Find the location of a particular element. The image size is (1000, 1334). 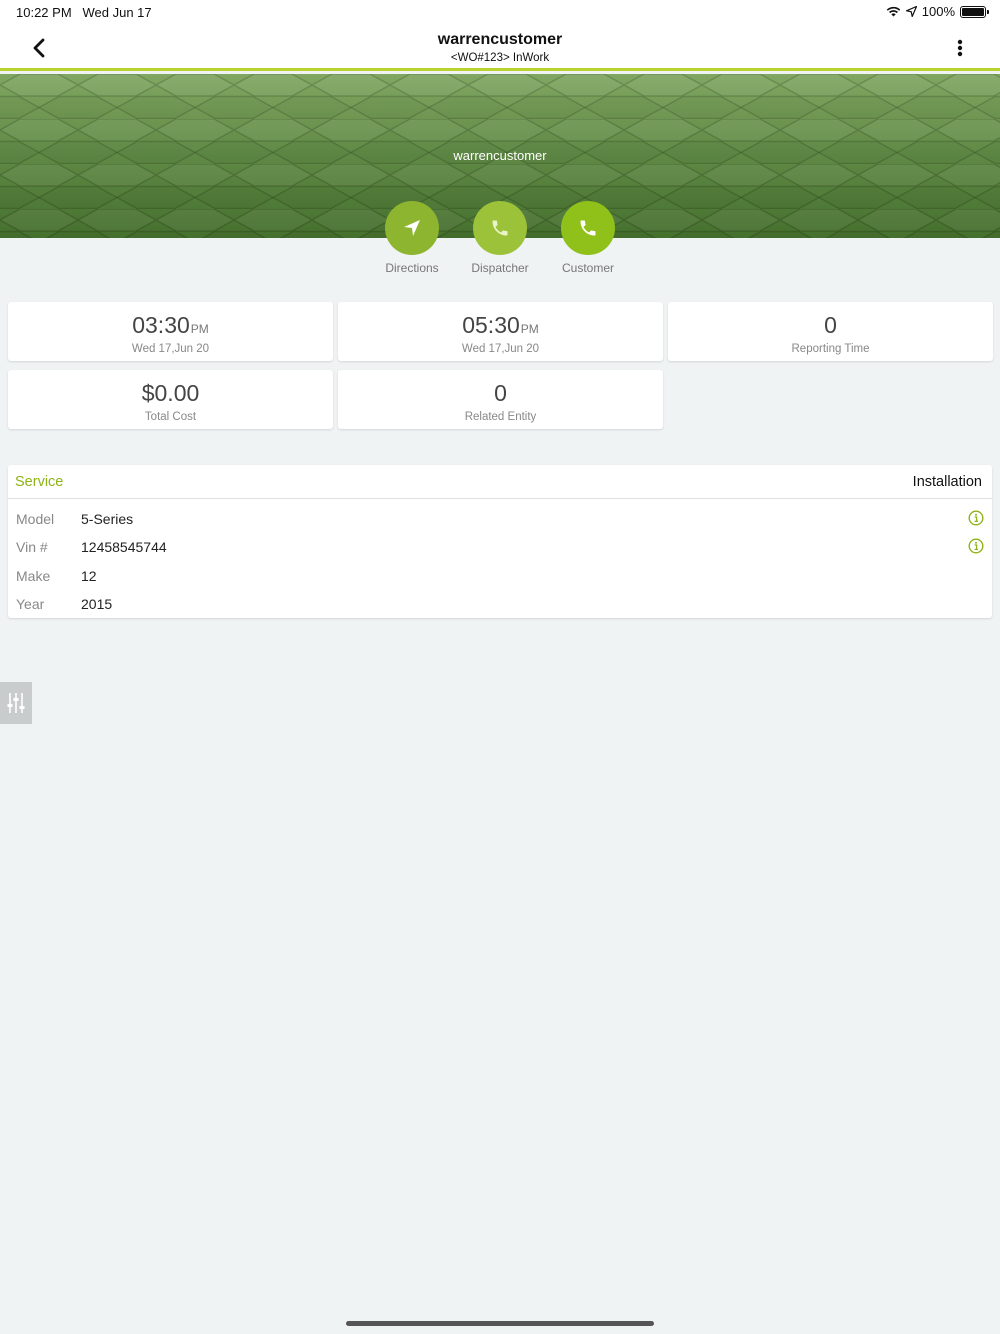

customer-name: warrencustomer is located at coordinates (500, 155).